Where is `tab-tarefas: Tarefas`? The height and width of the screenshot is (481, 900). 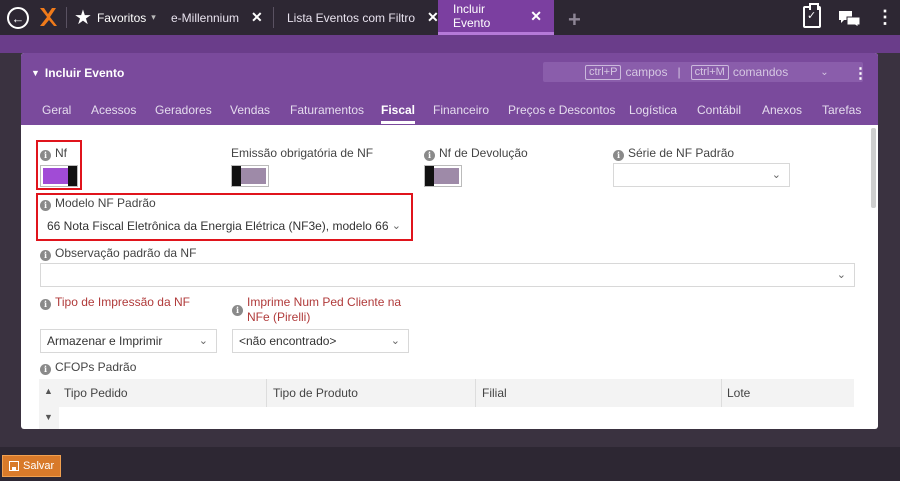
tab-tarefas: Tarefas is located at coordinates (841, 110).